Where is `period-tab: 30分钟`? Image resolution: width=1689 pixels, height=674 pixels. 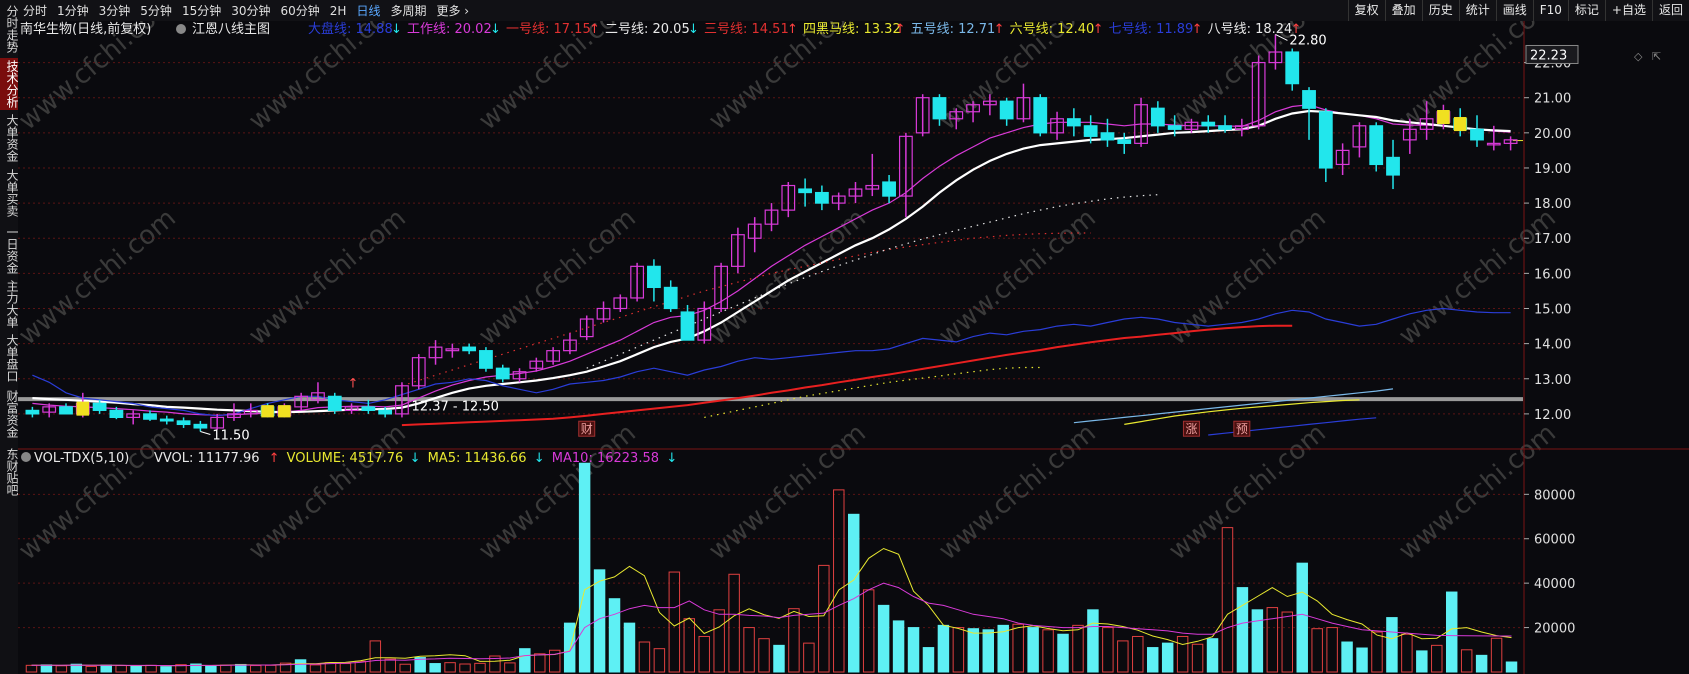
period-tab: 30分钟 is located at coordinates (250, 10).